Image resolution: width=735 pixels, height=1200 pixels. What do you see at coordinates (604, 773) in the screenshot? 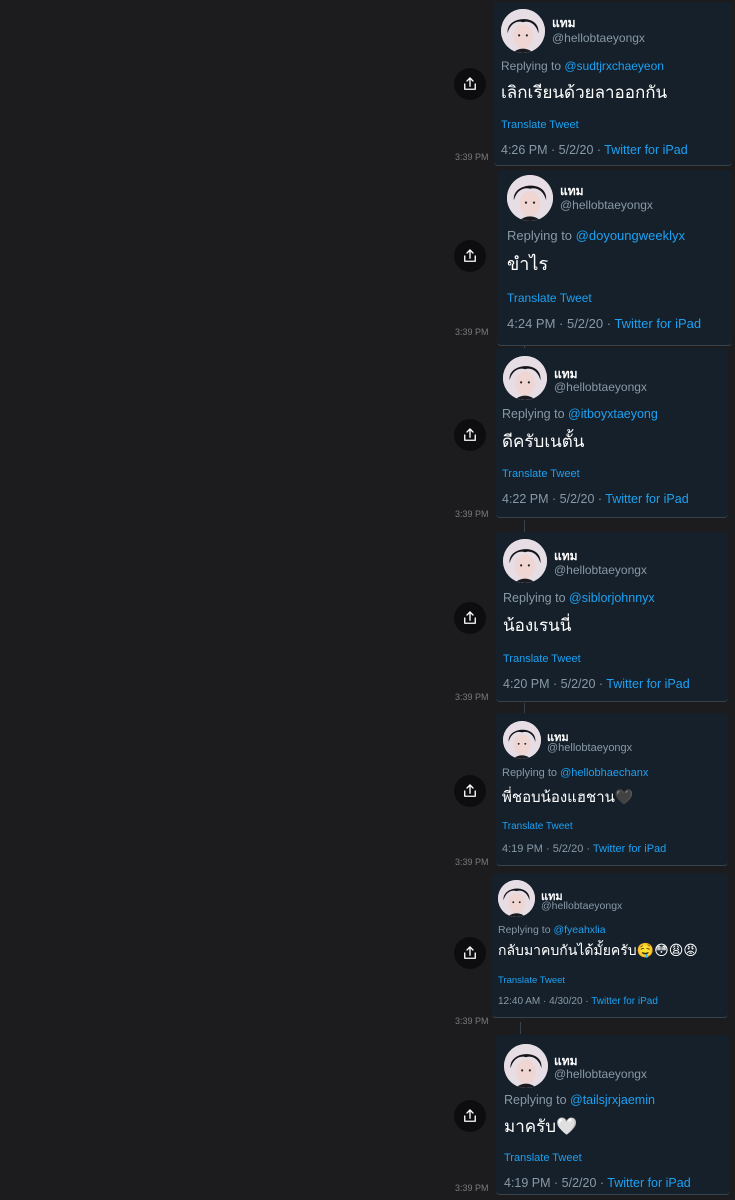
I see `reply-mention-link: @hellobhaechanx` at bounding box center [604, 773].